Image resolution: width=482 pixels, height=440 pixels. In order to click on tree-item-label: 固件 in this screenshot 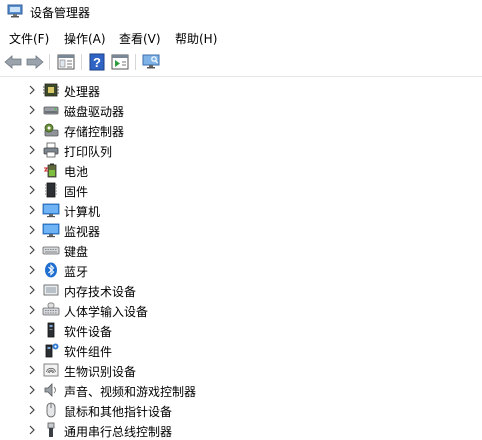, I will do `click(76, 192)`.